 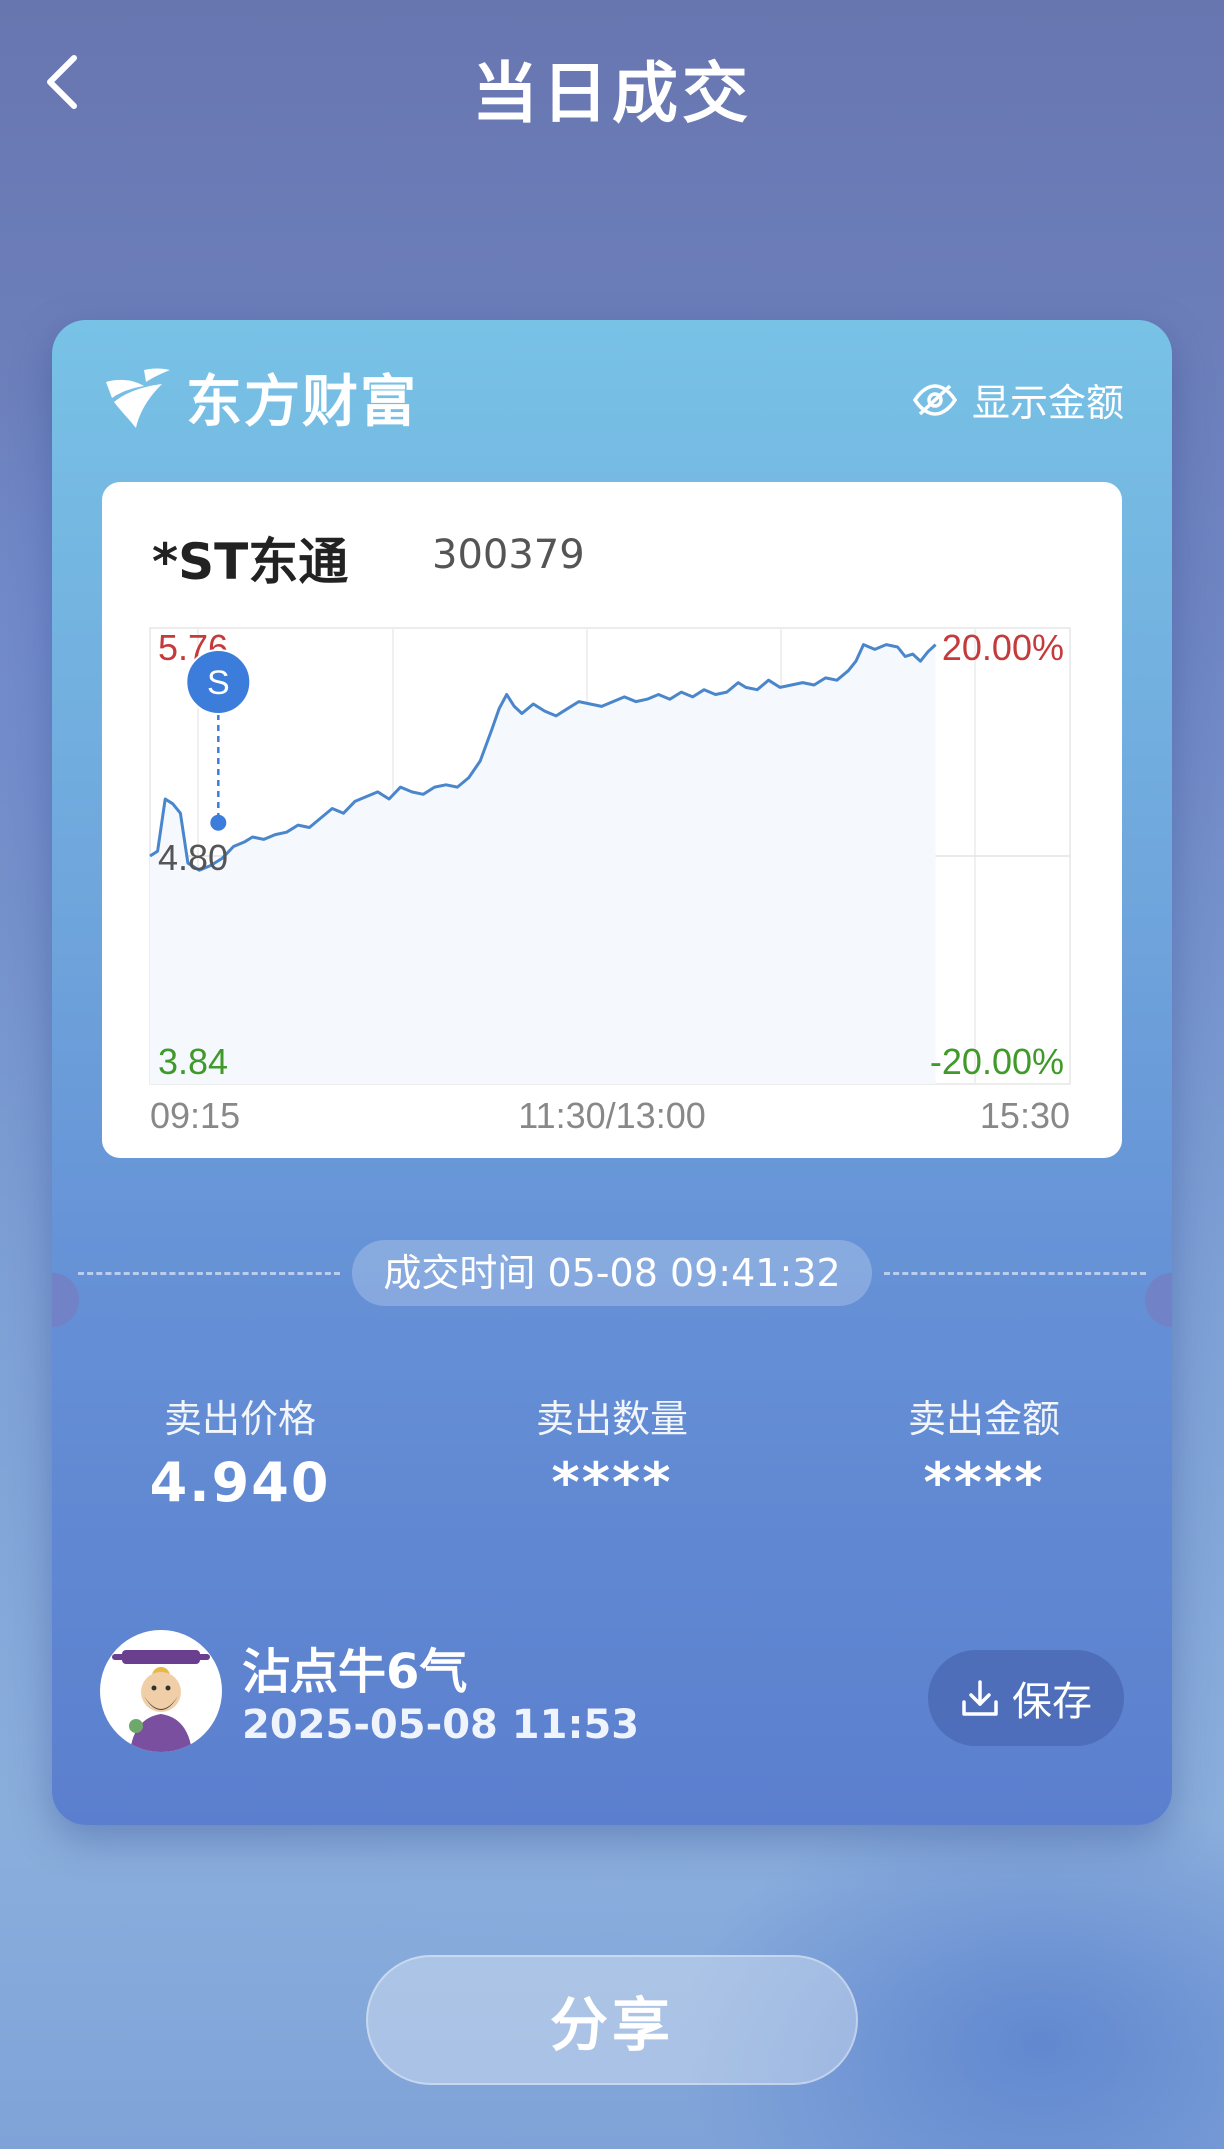 I want to click on save-button-label: 保存, so click(x=1052, y=1702).